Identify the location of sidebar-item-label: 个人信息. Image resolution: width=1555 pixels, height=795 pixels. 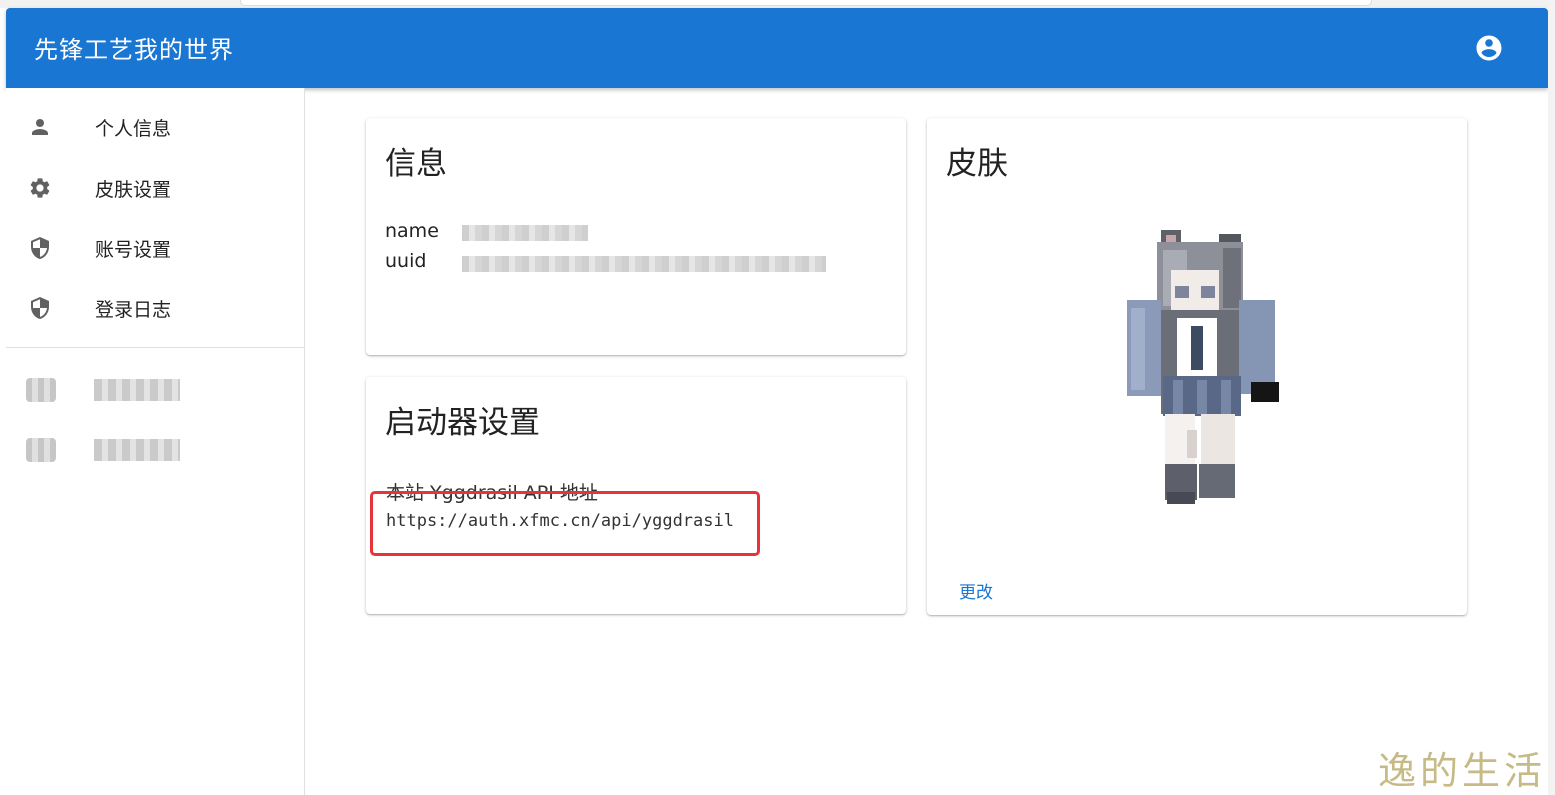
(133, 129).